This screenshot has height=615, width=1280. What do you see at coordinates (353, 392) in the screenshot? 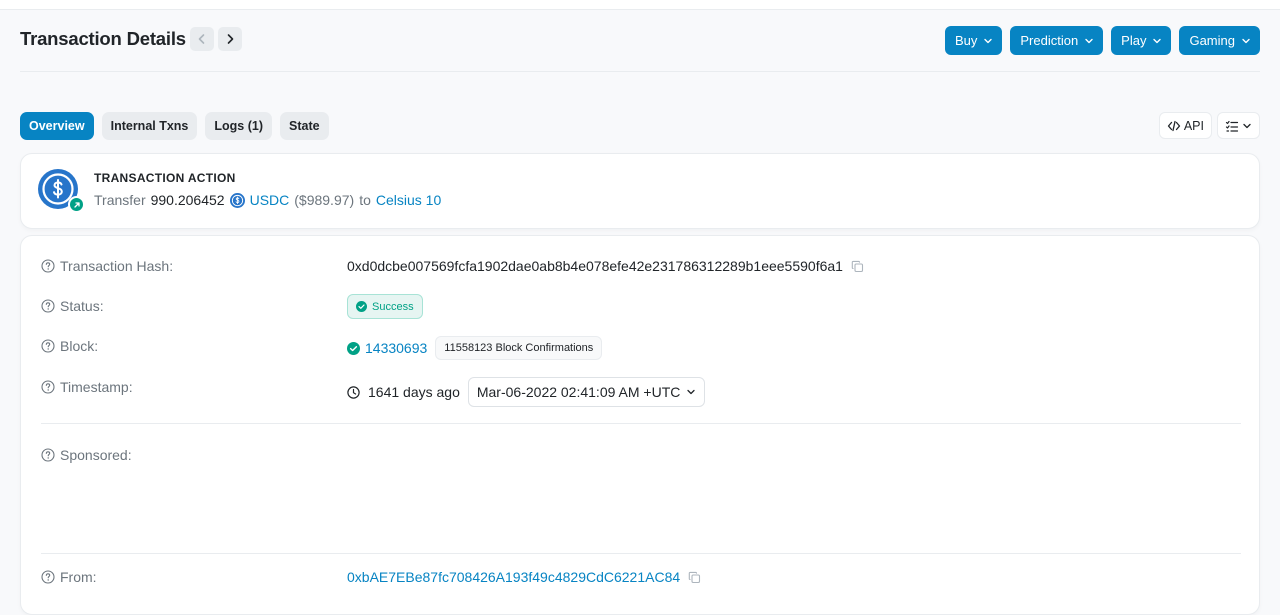
I see `clock-icon` at bounding box center [353, 392].